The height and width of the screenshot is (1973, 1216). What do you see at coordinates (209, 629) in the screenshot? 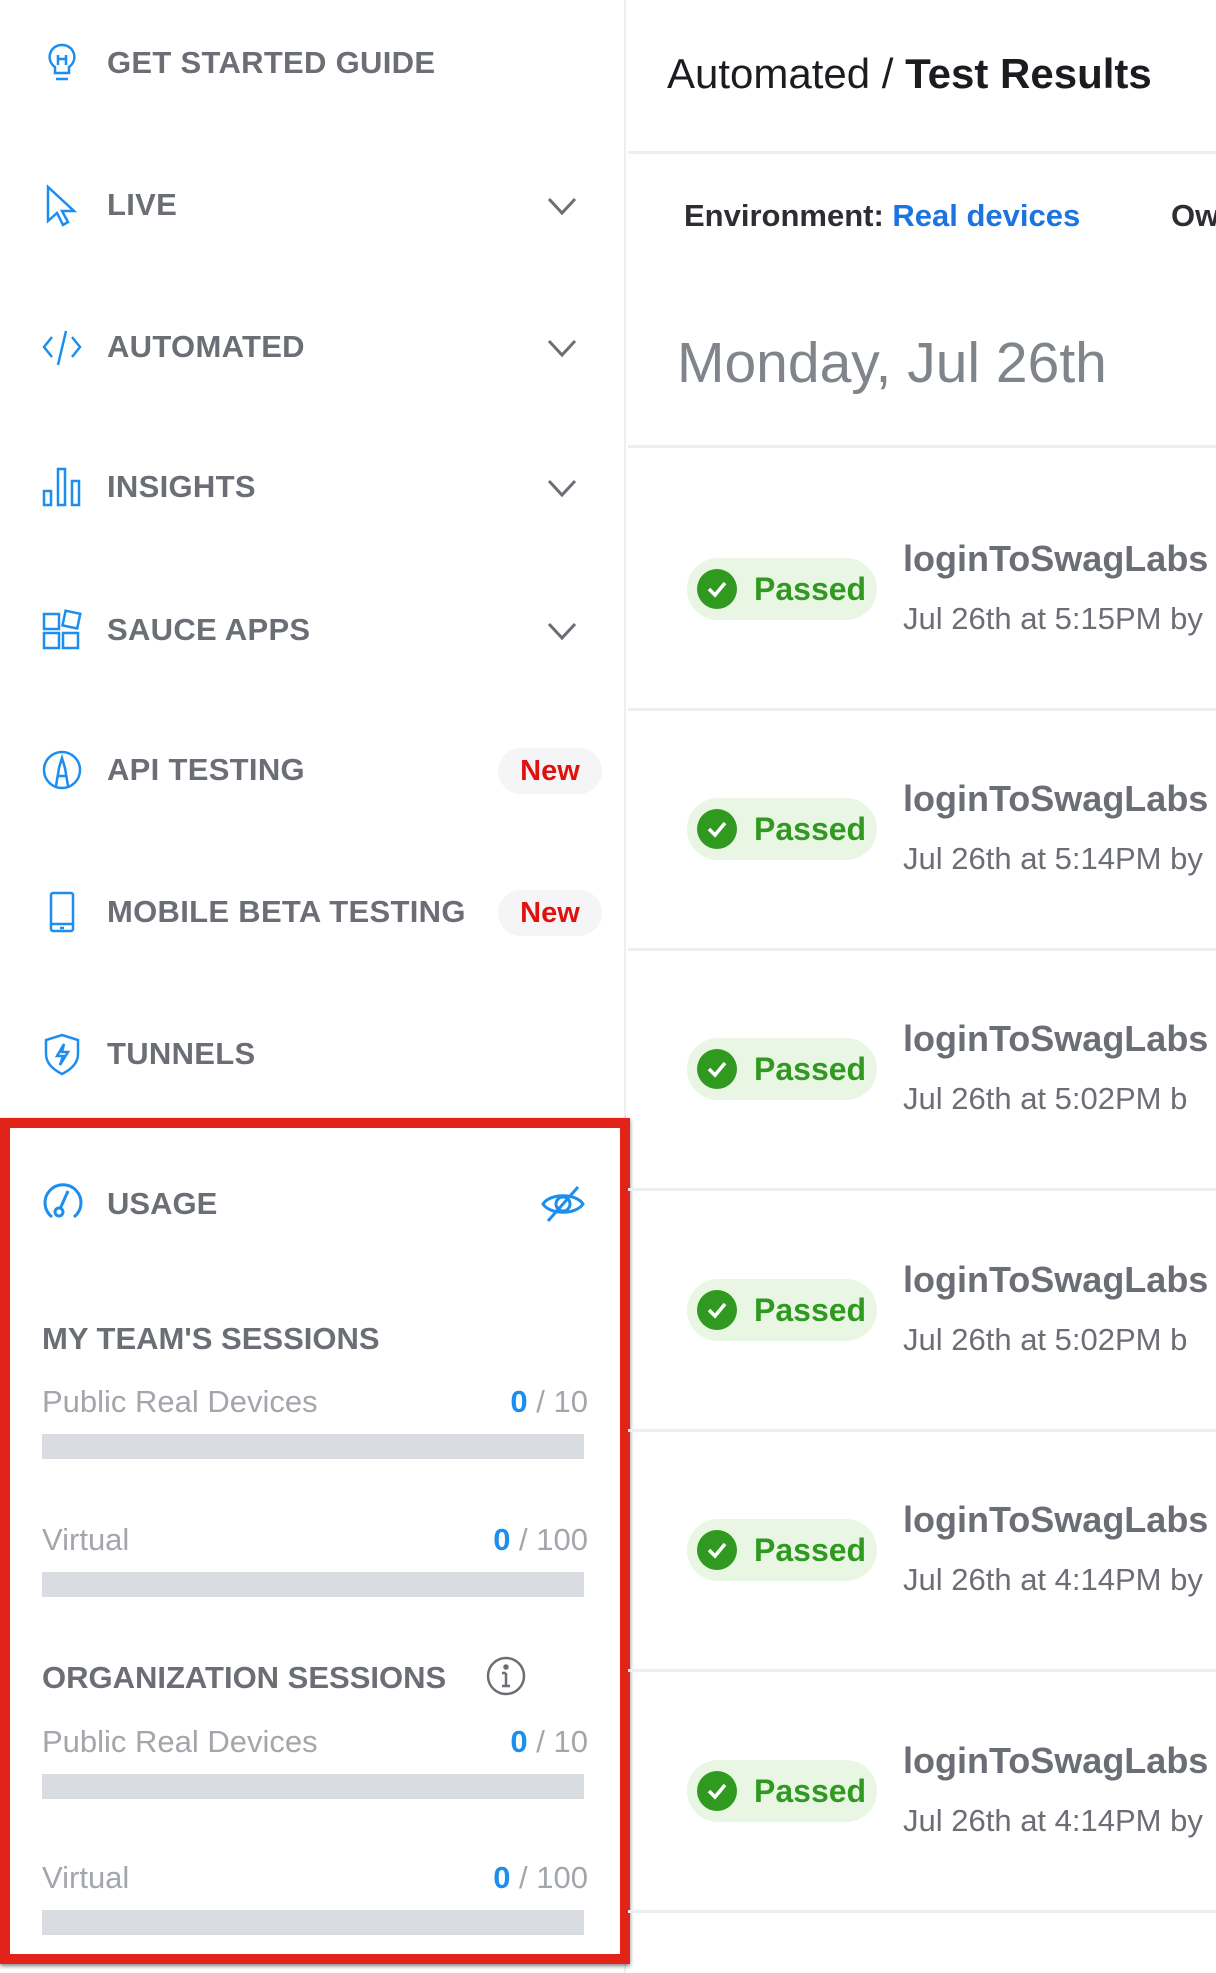
I see `sidebar-item-label: SAUCE APPS` at bounding box center [209, 629].